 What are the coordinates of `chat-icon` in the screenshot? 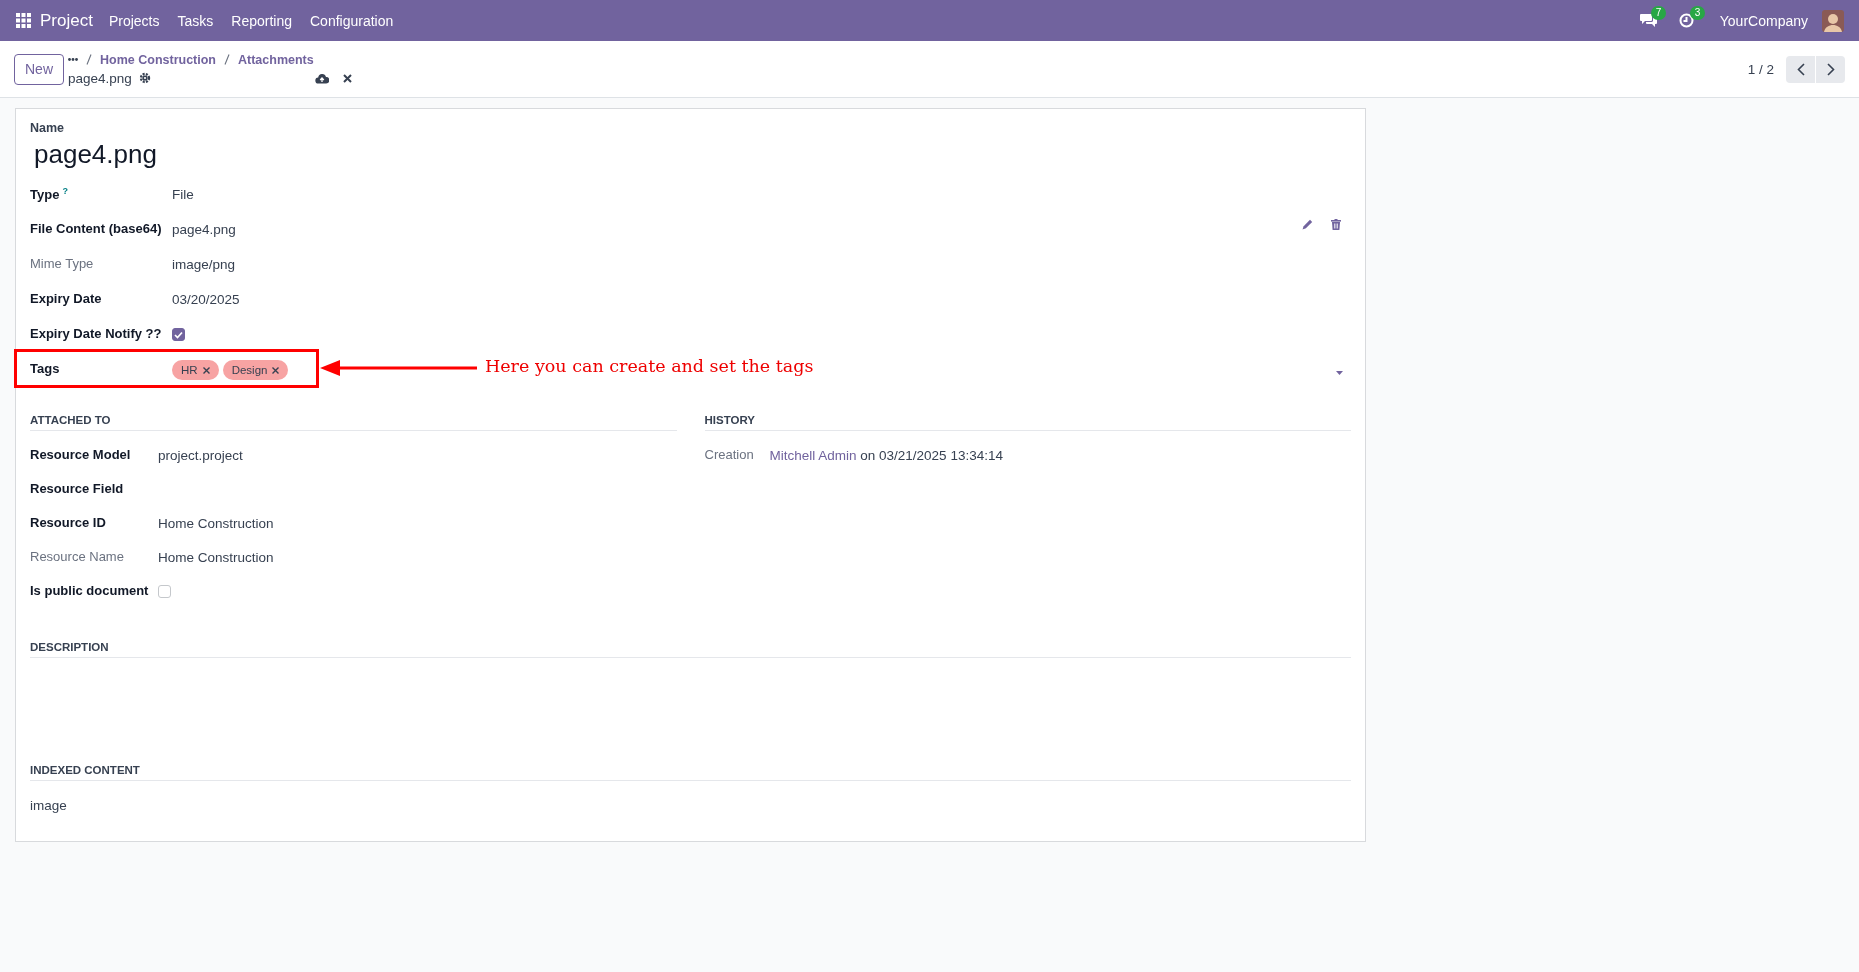 It's located at (1648, 20).